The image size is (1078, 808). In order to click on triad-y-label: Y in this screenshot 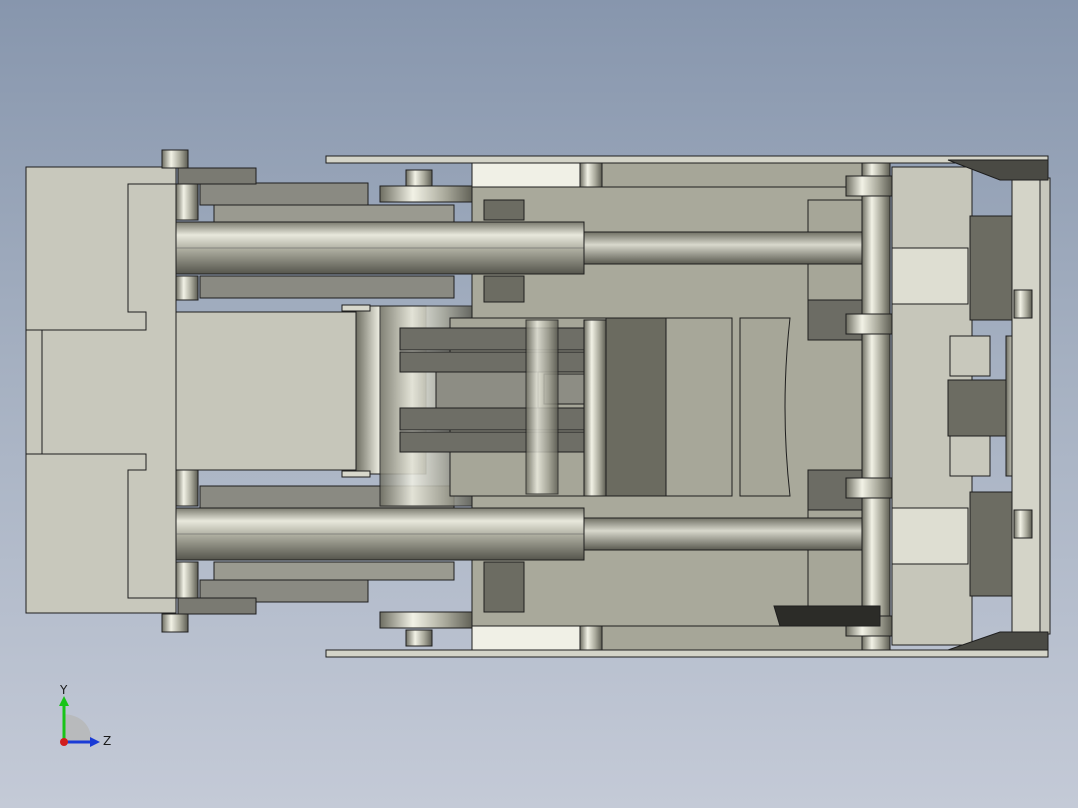, I will do `click(63, 690)`.